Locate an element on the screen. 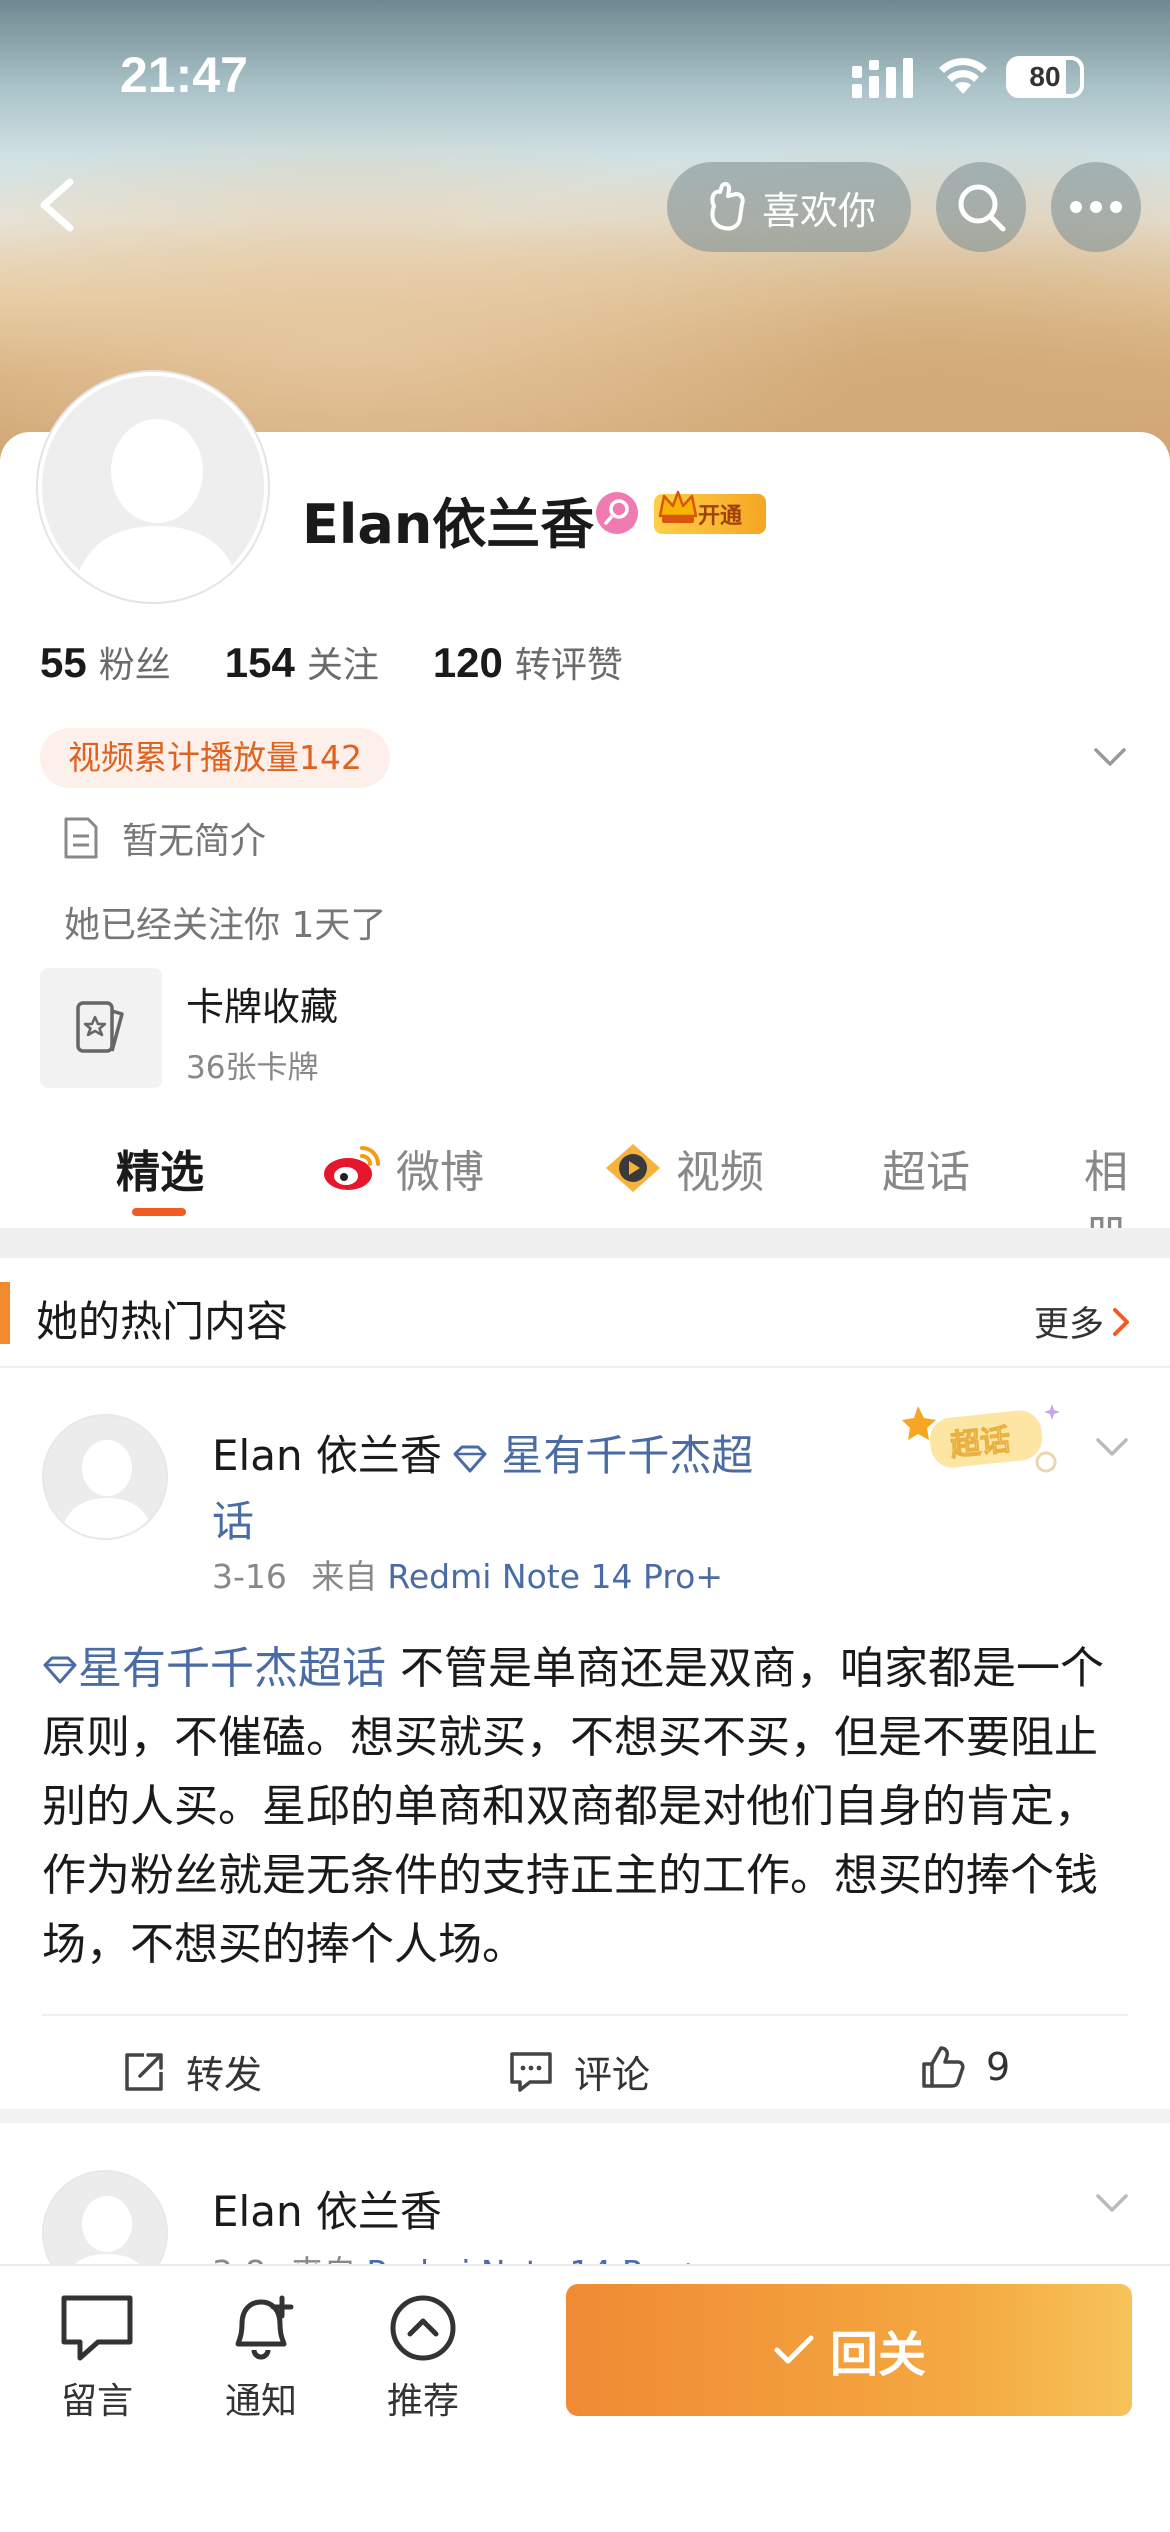 The height and width of the screenshot is (2532, 1170). tab-video: 视频 is located at coordinates (683, 1168).